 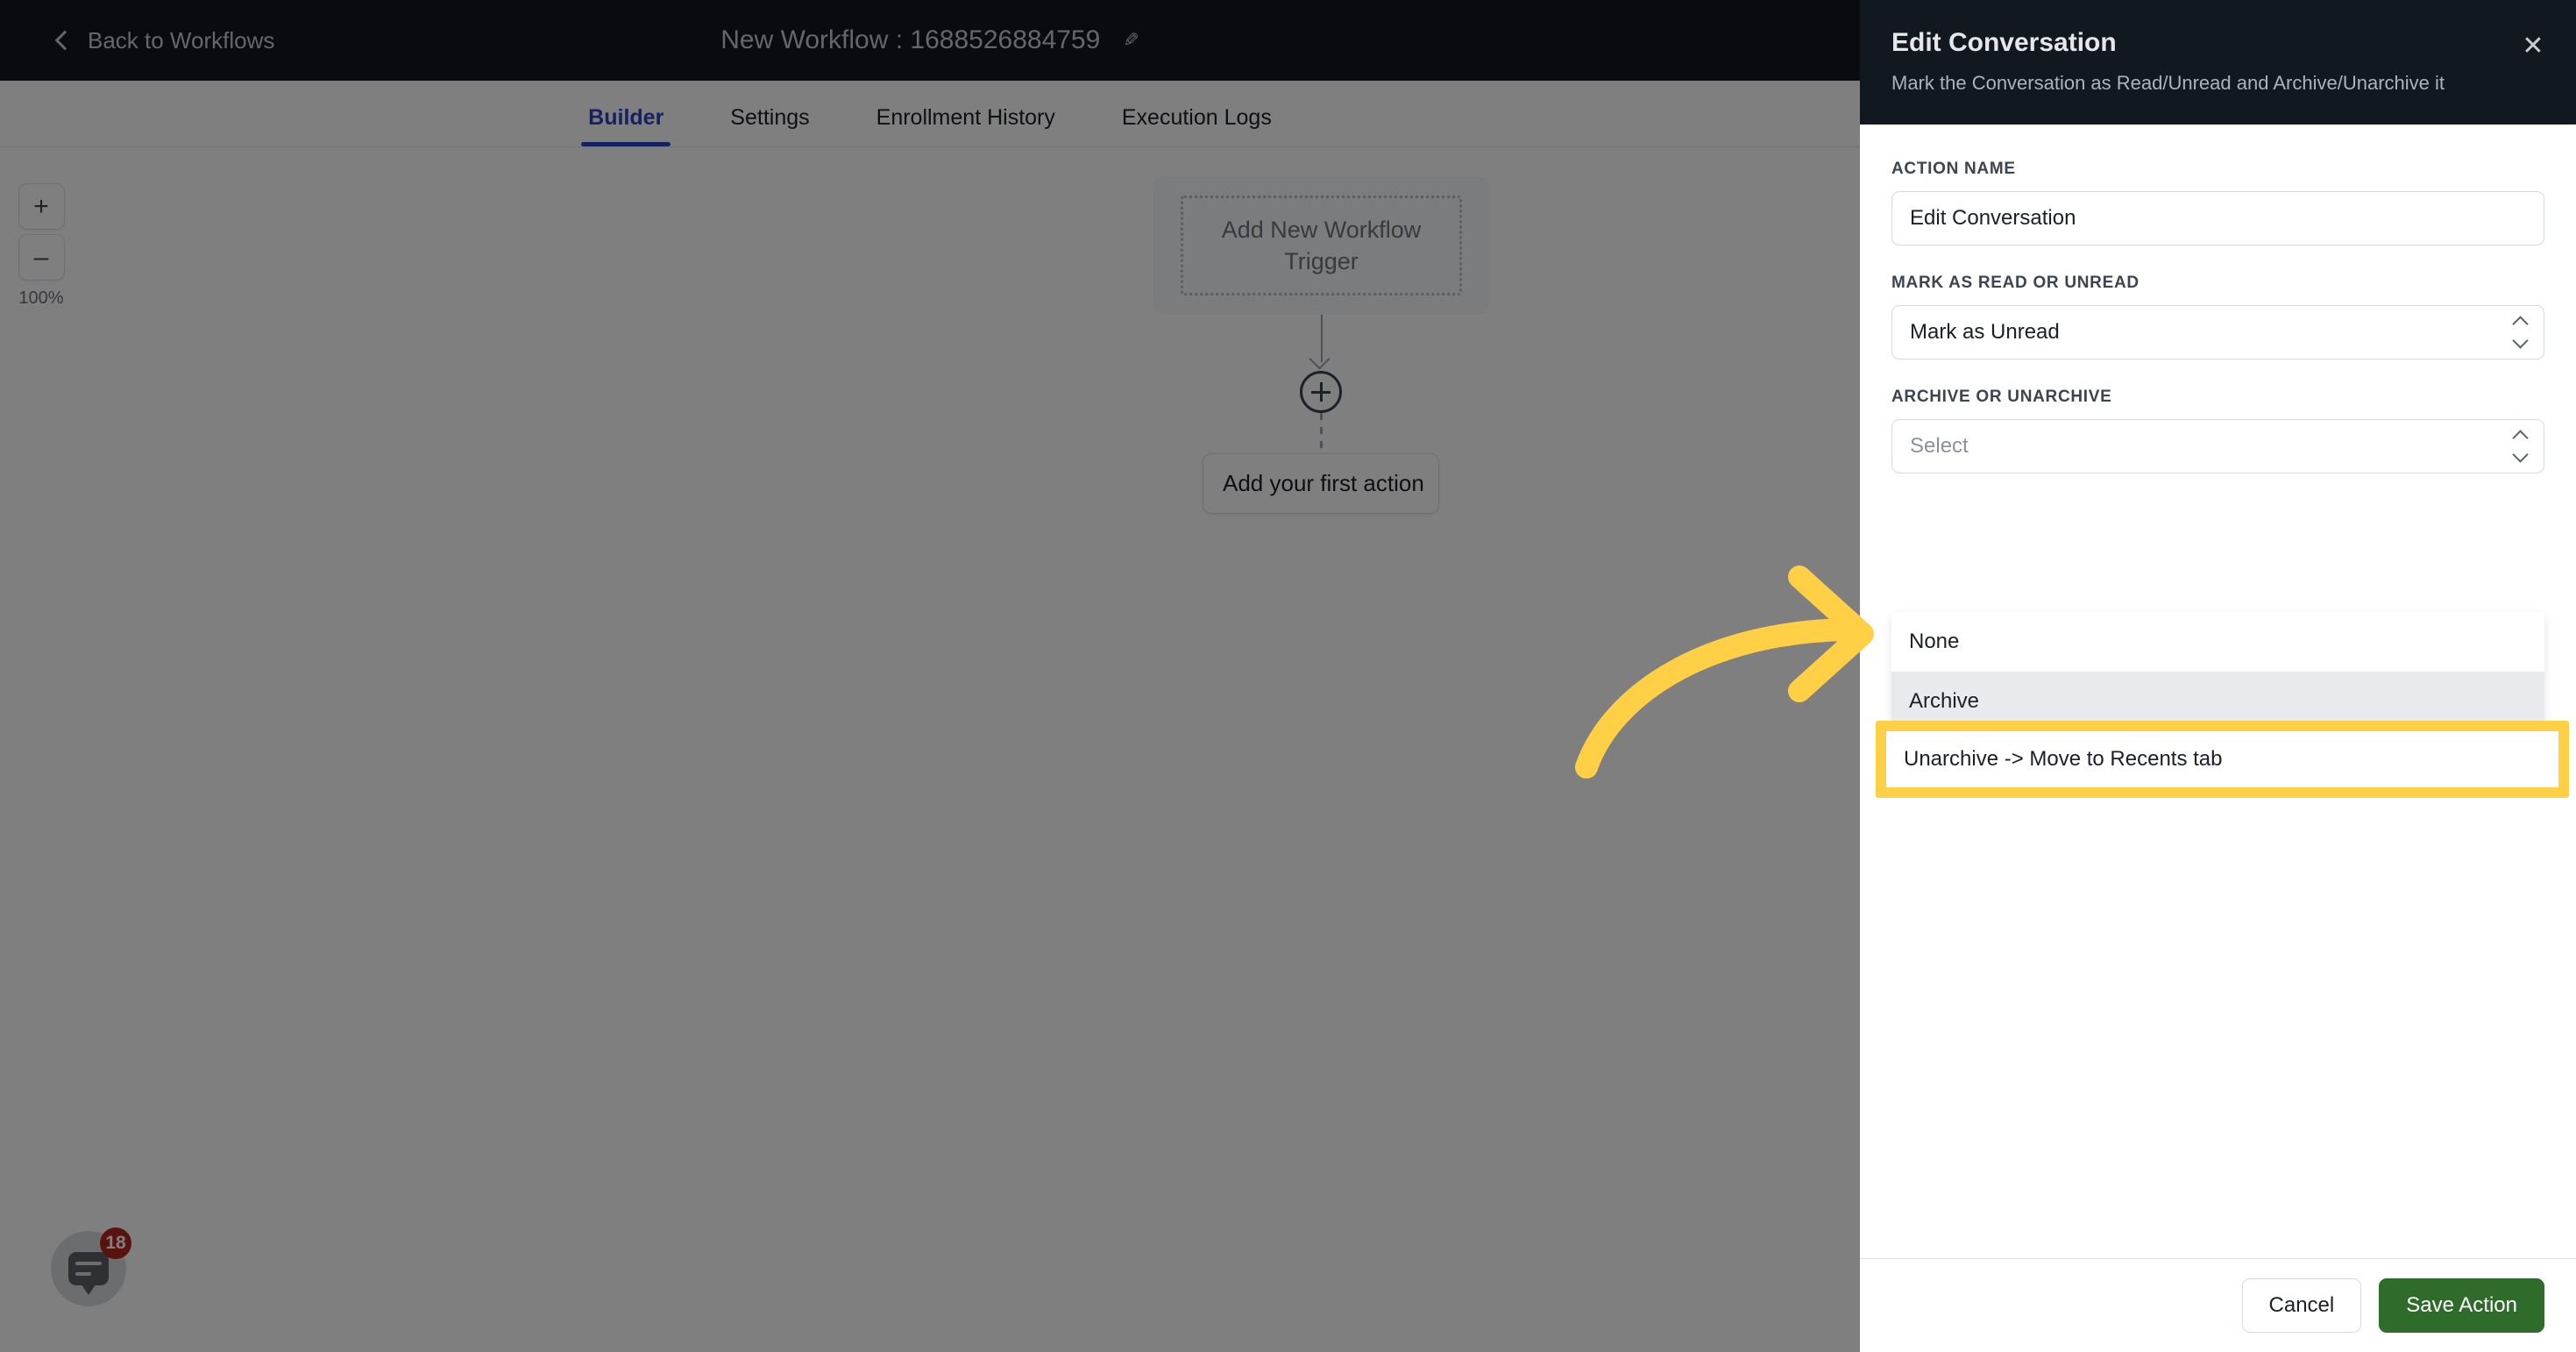 What do you see at coordinates (2217, 446) in the screenshot?
I see `archive-unarchive-select: Select` at bounding box center [2217, 446].